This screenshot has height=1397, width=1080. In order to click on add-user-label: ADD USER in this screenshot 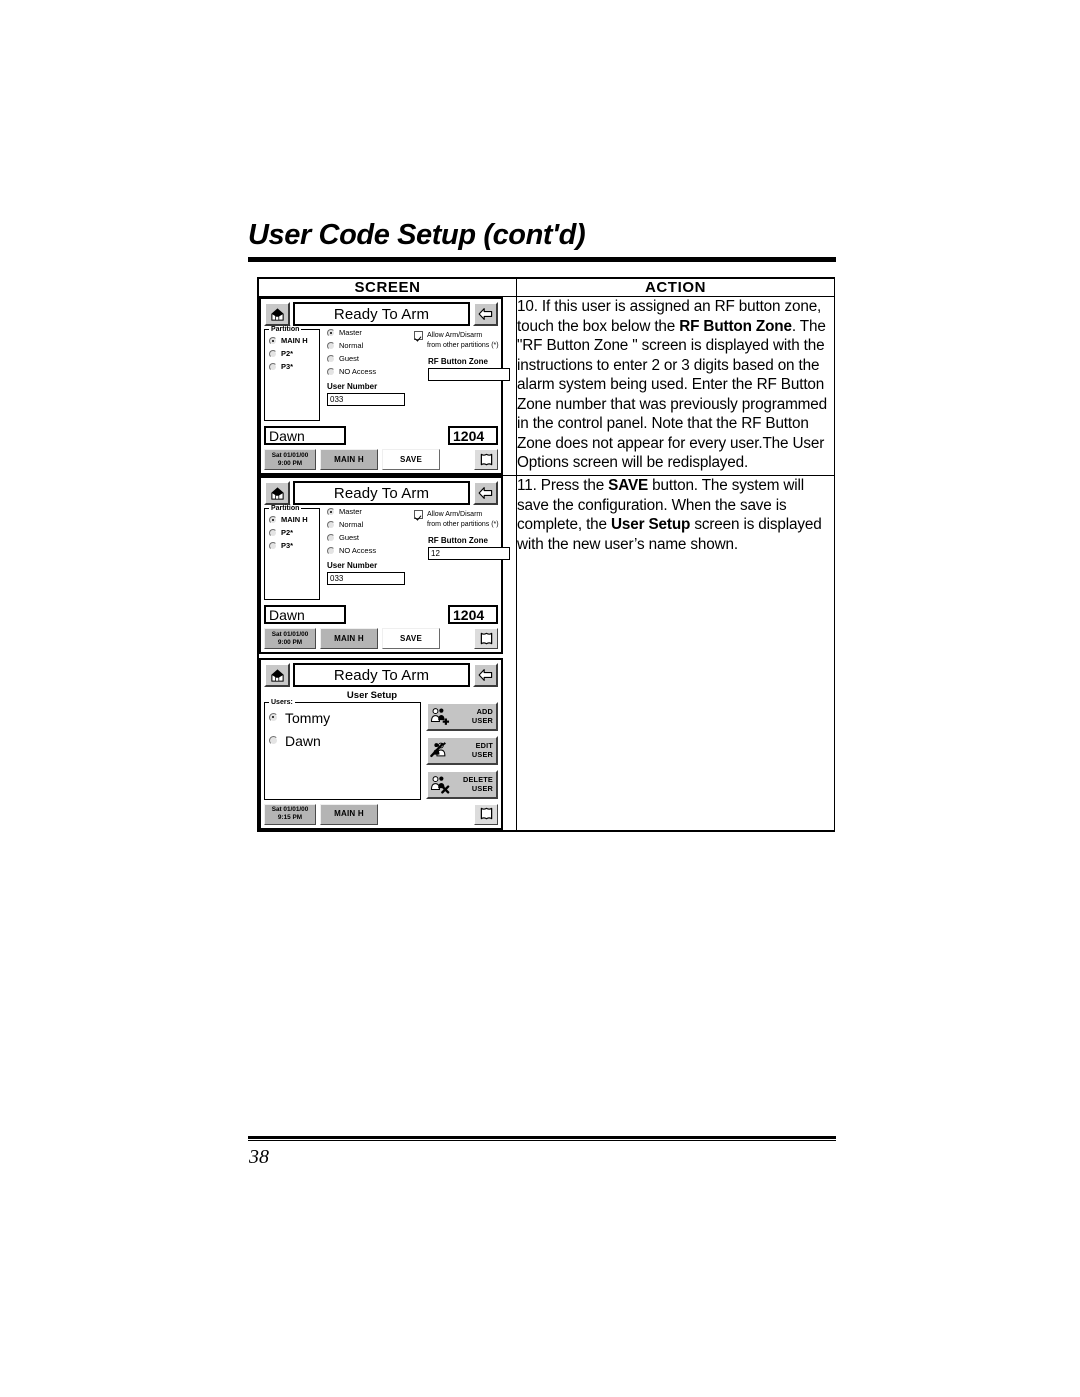, I will do `click(482, 716)`.